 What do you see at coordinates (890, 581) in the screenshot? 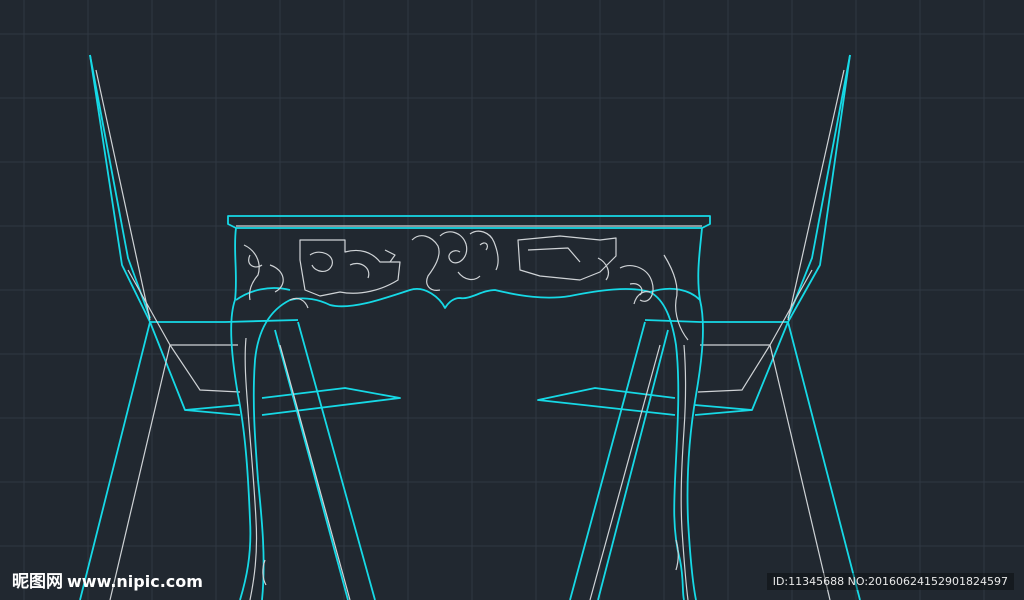
I see `watermark-id: ID:11345688 NO:20160624152901824597` at bounding box center [890, 581].